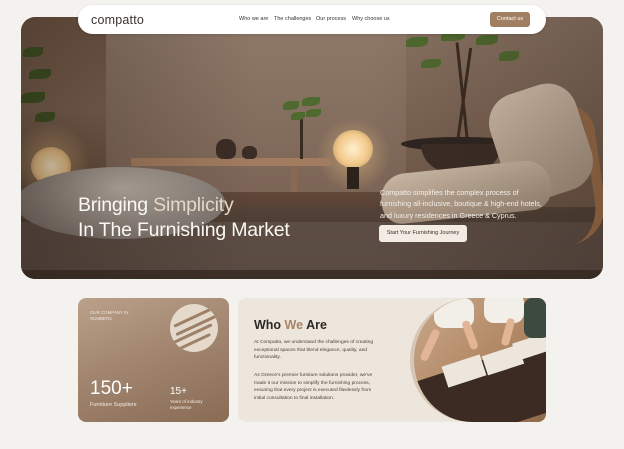 The width and height of the screenshot is (624, 449). What do you see at coordinates (269, 325) in the screenshot?
I see `who-title-part: Who` at bounding box center [269, 325].